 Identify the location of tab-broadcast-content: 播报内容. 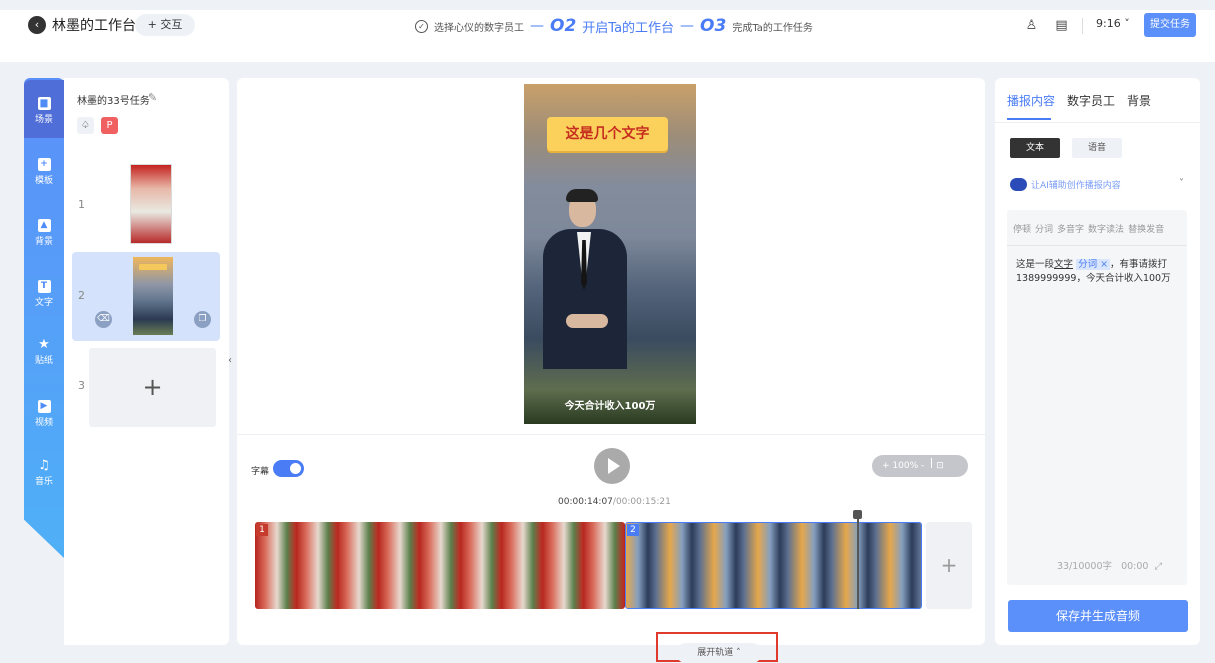
(1031, 100).